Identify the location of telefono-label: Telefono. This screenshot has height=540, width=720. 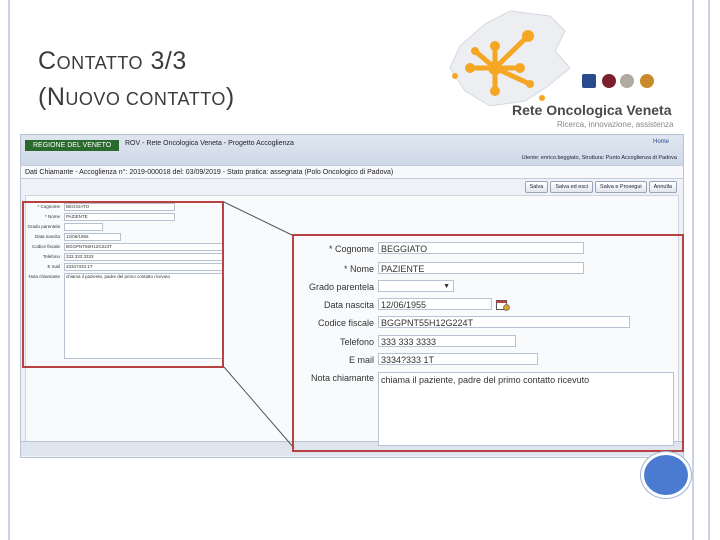
(356, 342).